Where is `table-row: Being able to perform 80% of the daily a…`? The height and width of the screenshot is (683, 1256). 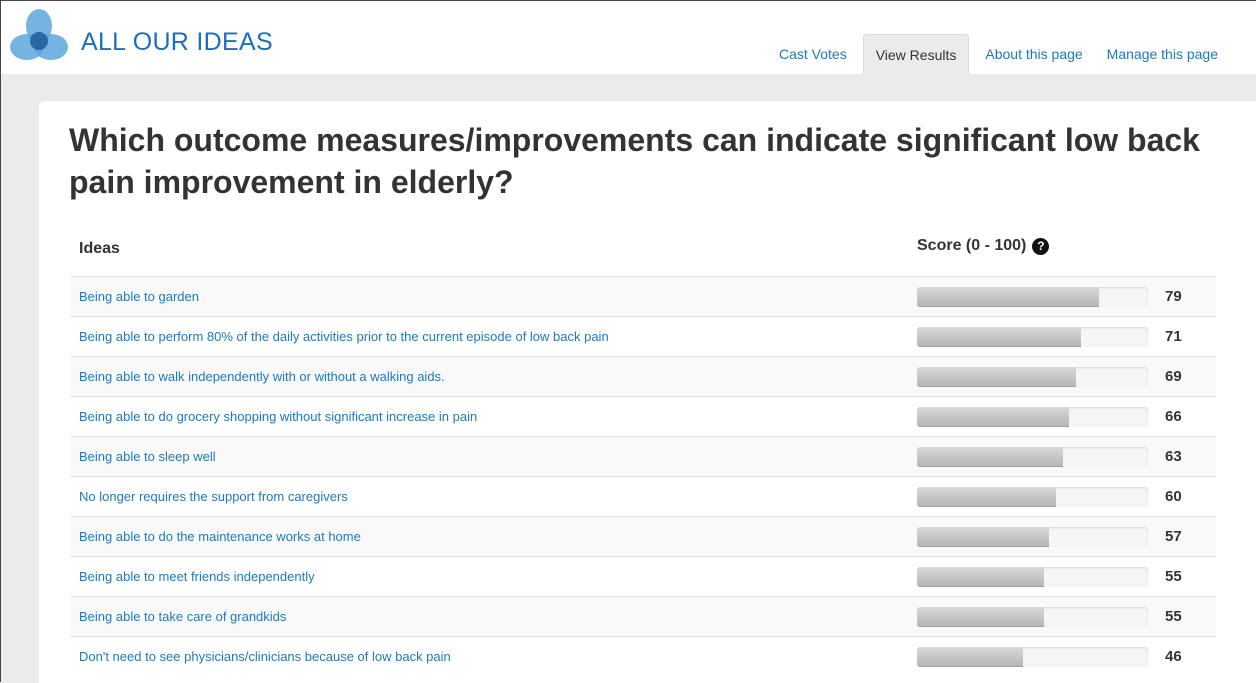 table-row: Being able to perform 80% of the daily a… is located at coordinates (643, 336).